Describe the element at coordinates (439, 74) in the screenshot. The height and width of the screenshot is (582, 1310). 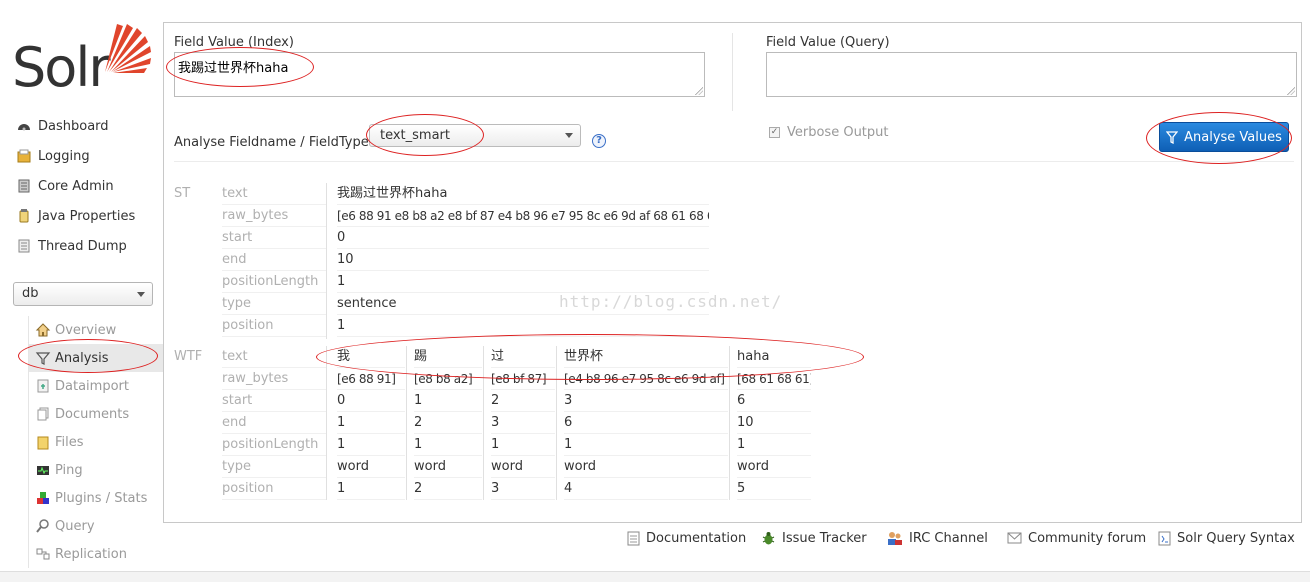
I see `index-value-field: 我踢过世界杯haha` at that location.